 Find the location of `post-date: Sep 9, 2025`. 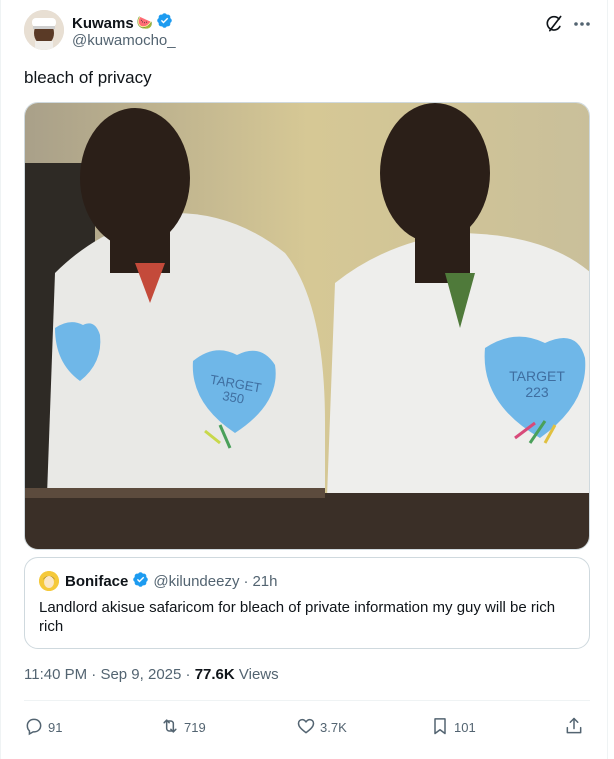

post-date: Sep 9, 2025 is located at coordinates (140, 674).